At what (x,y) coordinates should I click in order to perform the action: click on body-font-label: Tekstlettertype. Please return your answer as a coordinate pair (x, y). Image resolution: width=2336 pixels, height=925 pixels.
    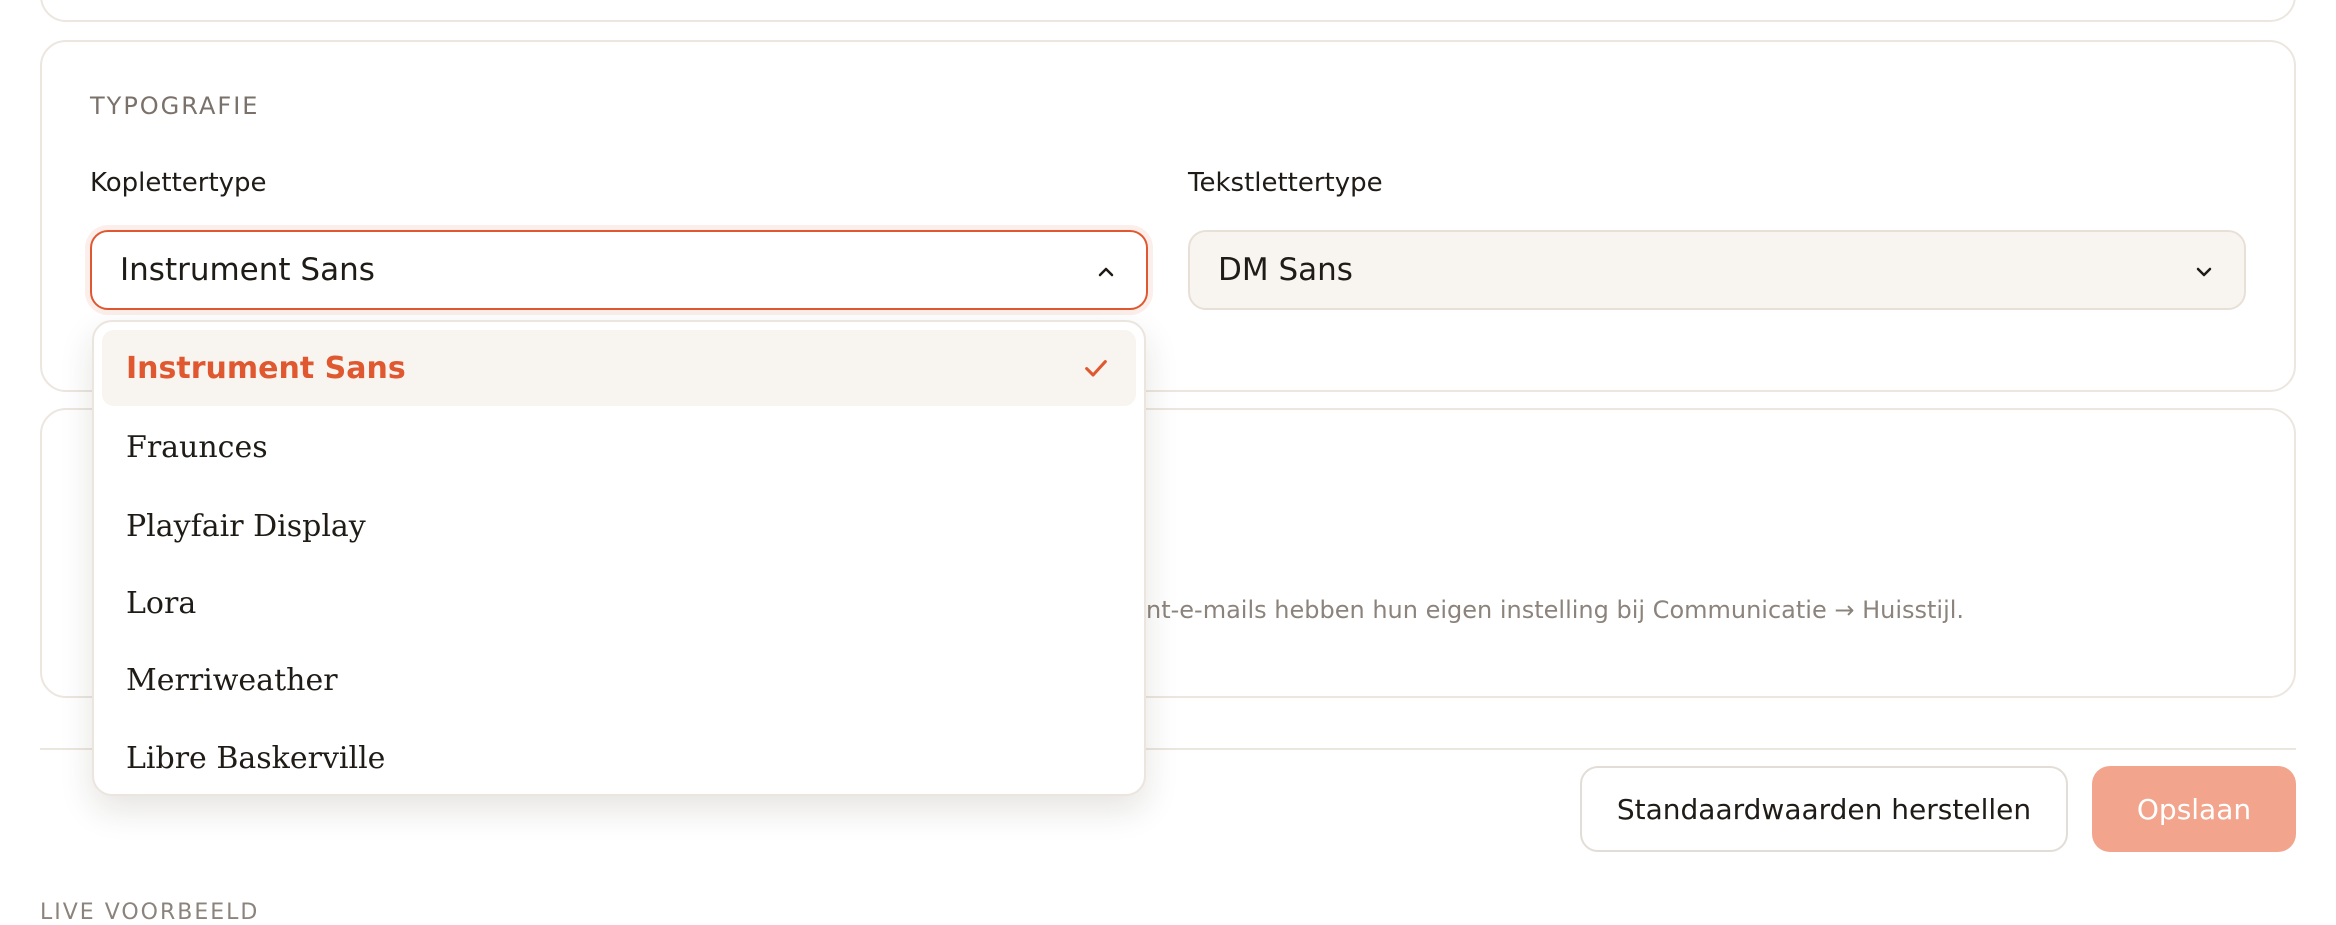
    Looking at the image, I should click on (1285, 183).